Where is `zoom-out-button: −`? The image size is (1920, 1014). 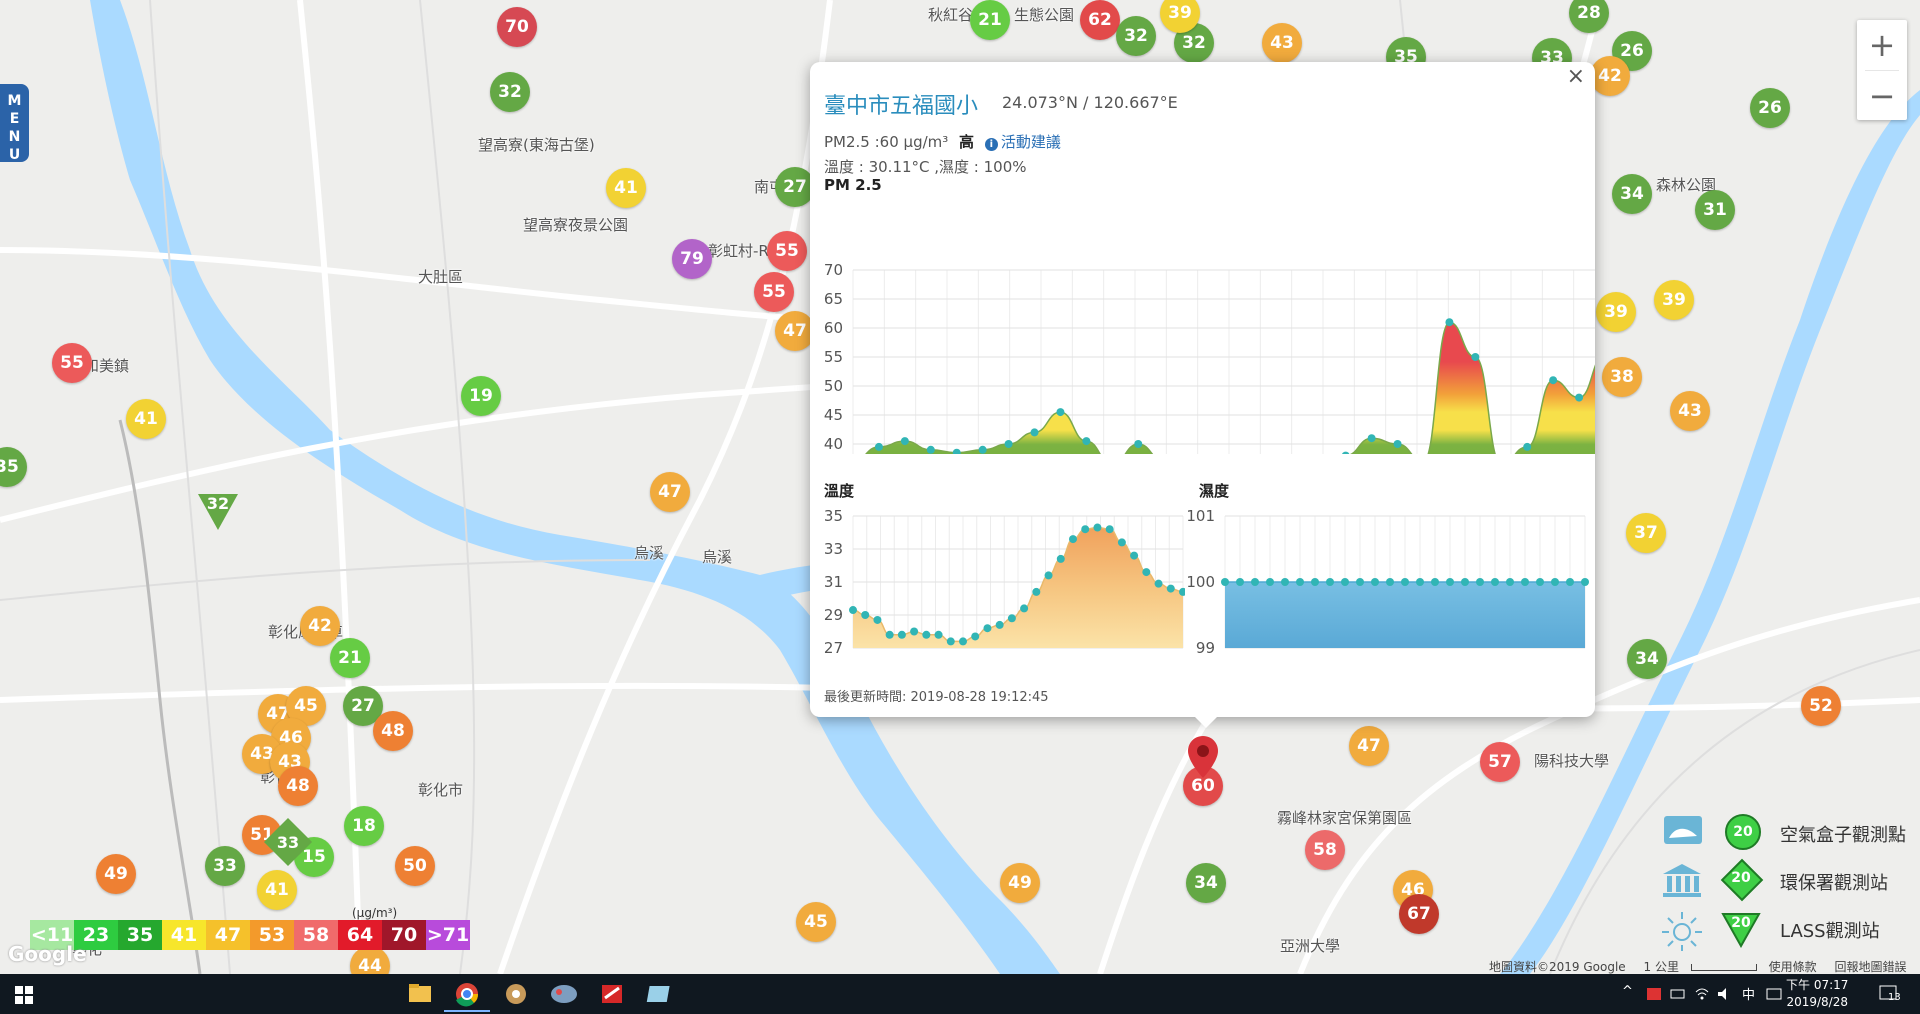 zoom-out-button: − is located at coordinates (1882, 96).